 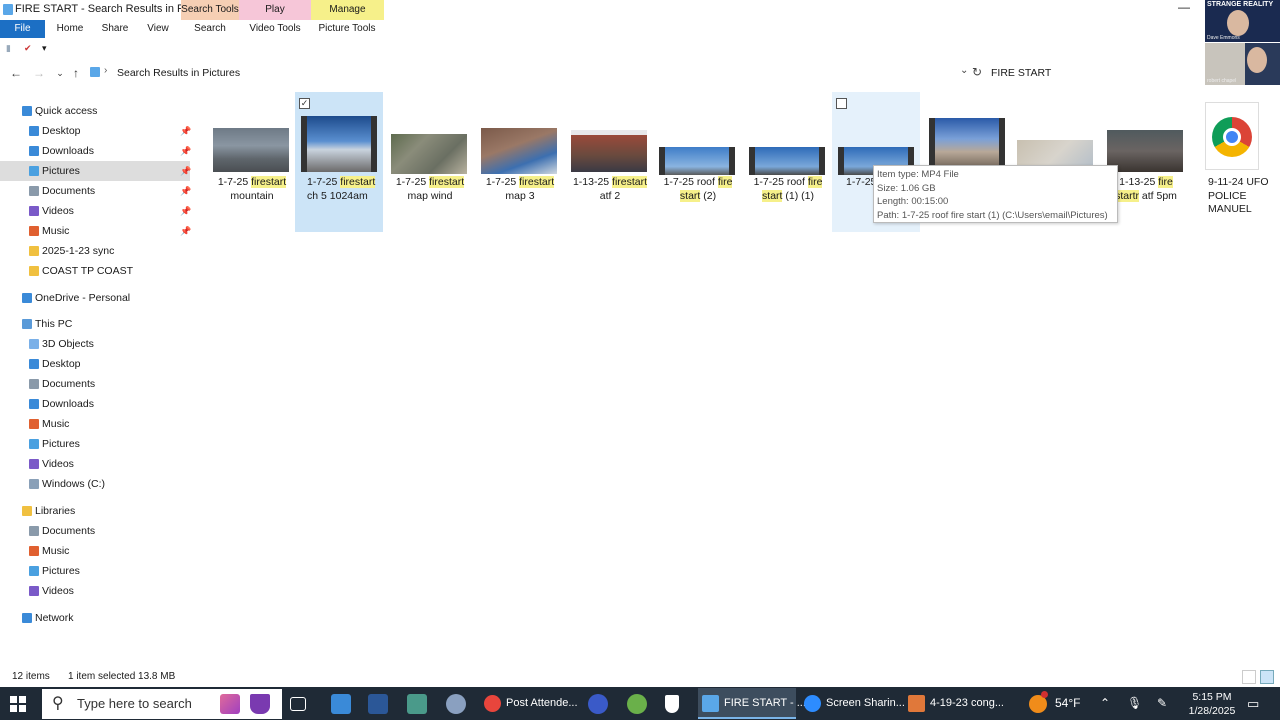 I want to click on windows-start-icon, so click(x=18, y=704).